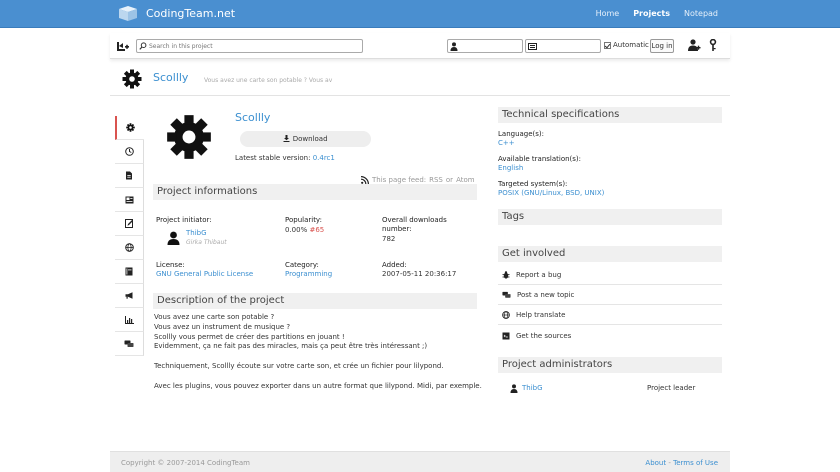 The width and height of the screenshot is (840, 472). I want to click on edit-icon, so click(128, 223).